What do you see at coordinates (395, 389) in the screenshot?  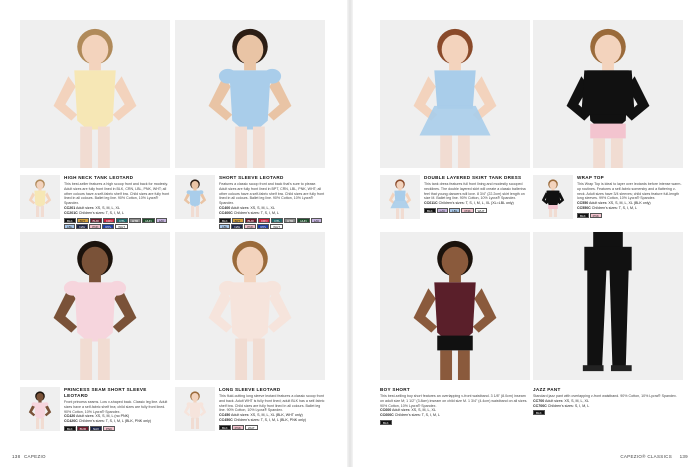 I see `product-title: BOY SHORT` at bounding box center [395, 389].